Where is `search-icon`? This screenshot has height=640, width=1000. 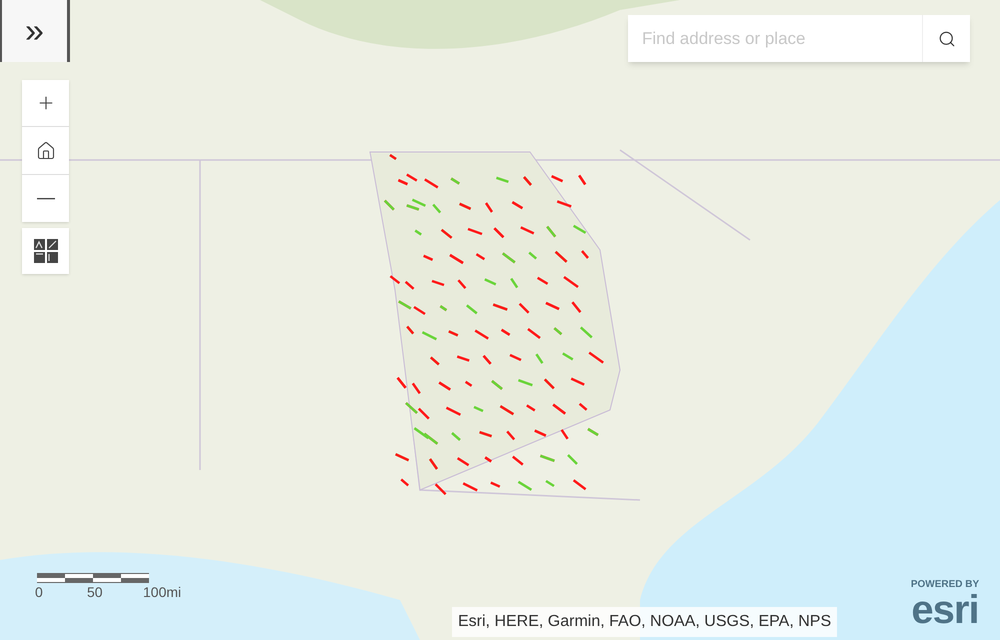
search-icon is located at coordinates (947, 39).